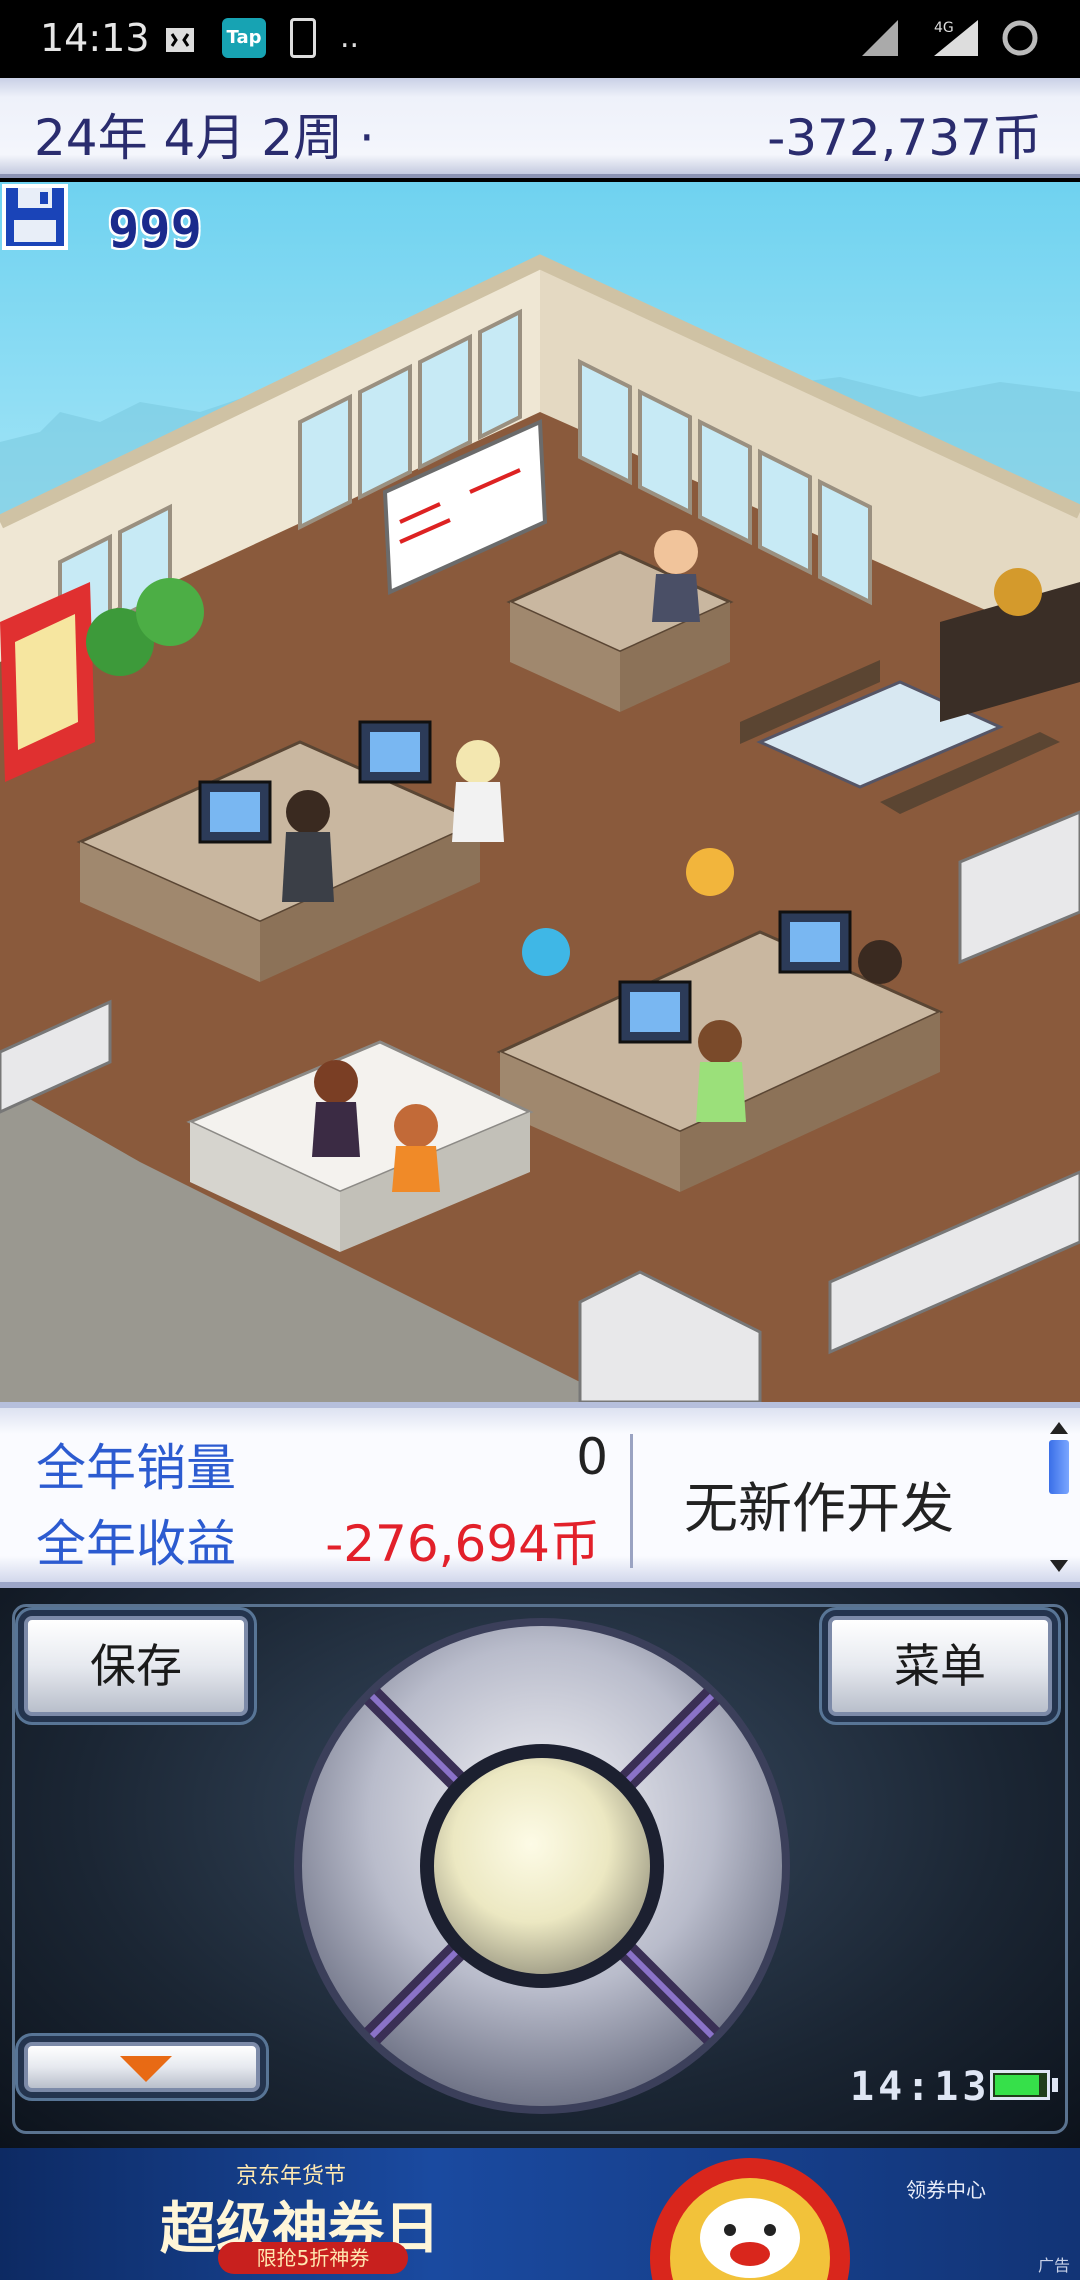 This screenshot has width=1080, height=2280. I want to click on annual-stats-panel: 全年销量 0 全年收益 -276,694币 无新作开发, so click(540, 1495).